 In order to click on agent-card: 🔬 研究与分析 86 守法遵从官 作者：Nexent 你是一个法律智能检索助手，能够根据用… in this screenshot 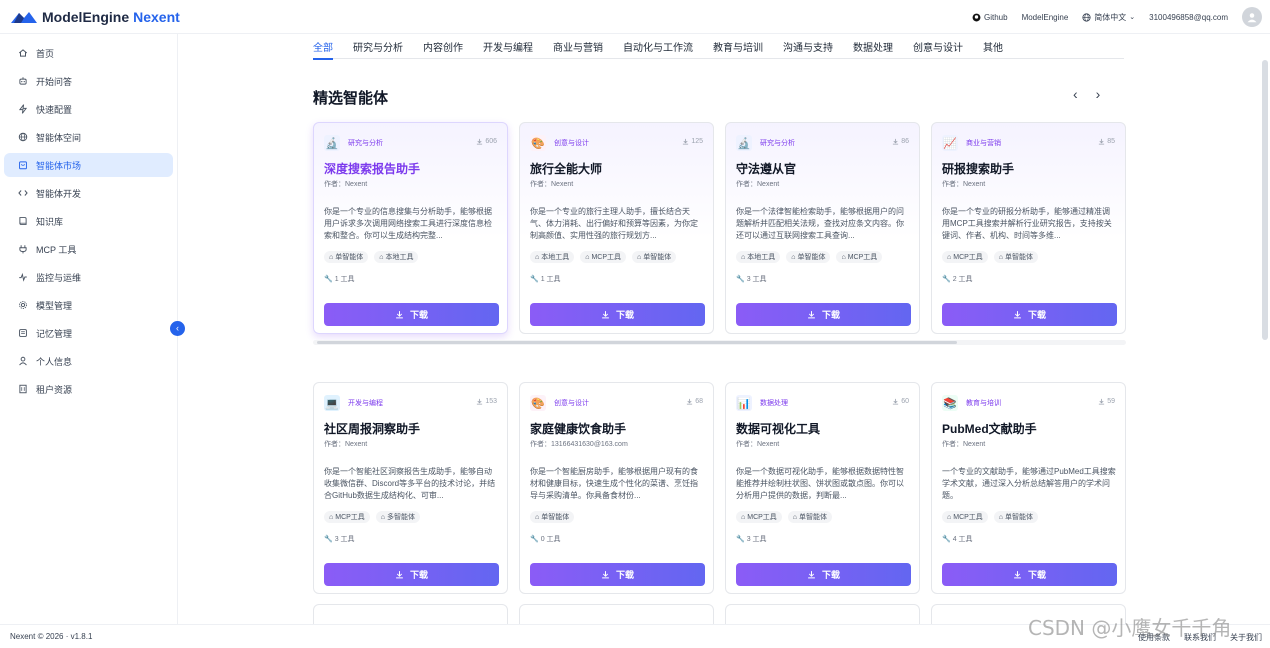, I will do `click(822, 228)`.